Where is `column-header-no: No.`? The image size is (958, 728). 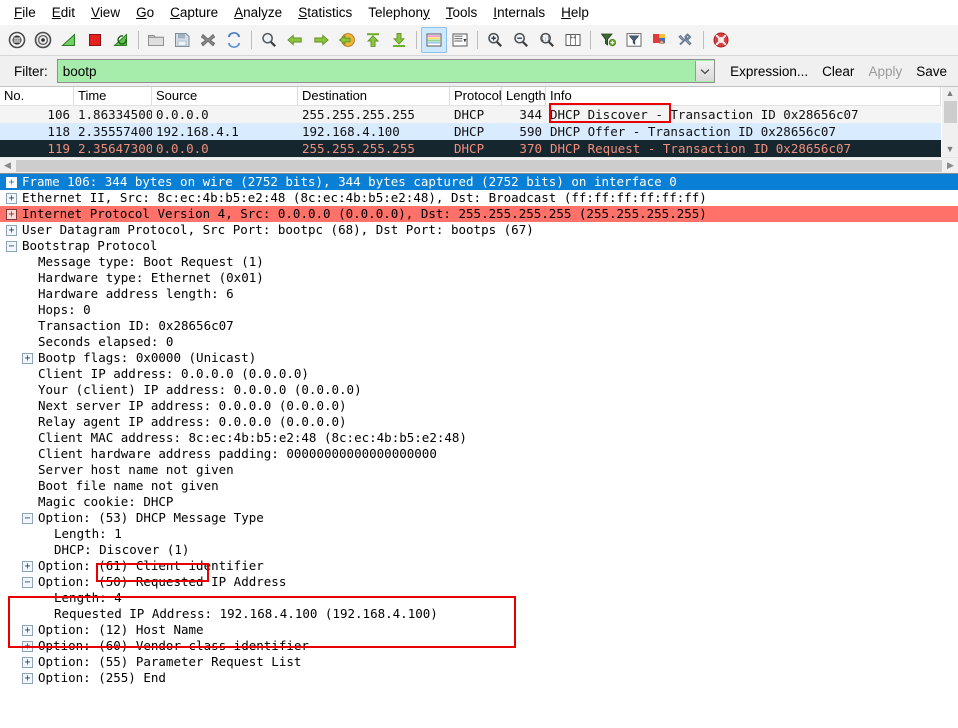 column-header-no: No. is located at coordinates (37, 96).